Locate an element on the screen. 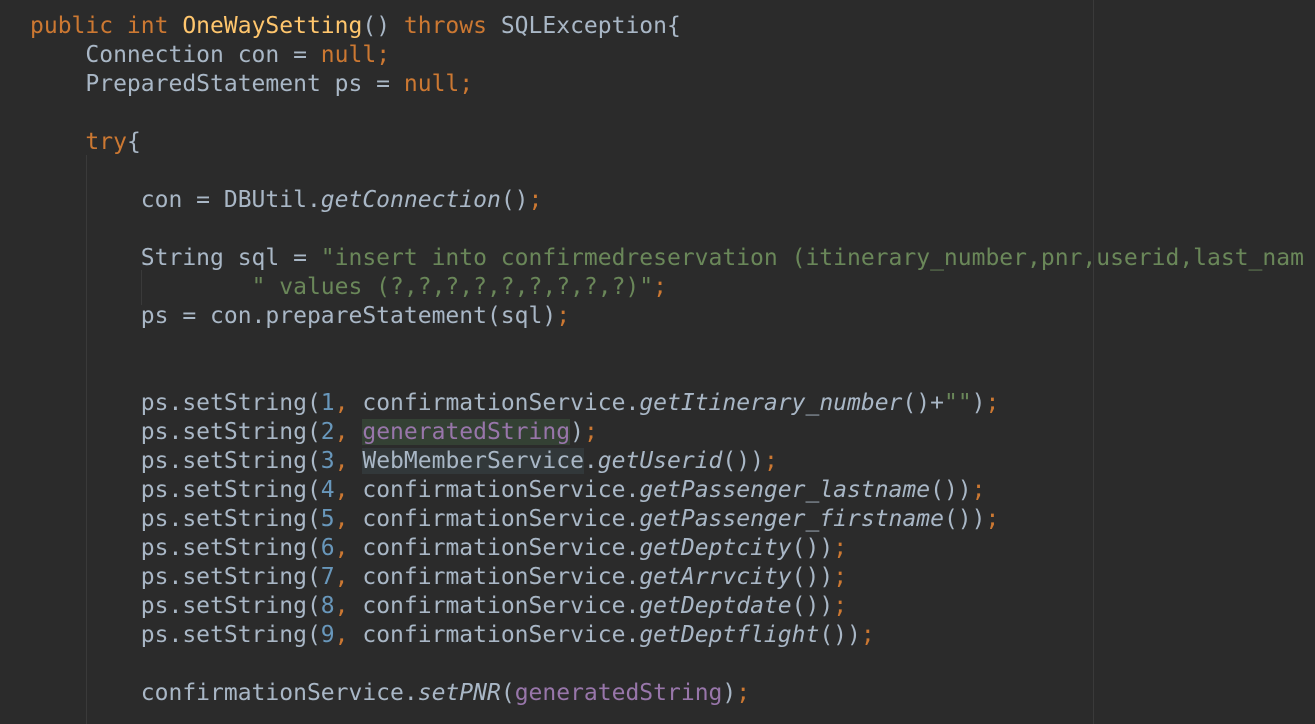 The image size is (1315, 724). code-token: 9 is located at coordinates (327, 635).